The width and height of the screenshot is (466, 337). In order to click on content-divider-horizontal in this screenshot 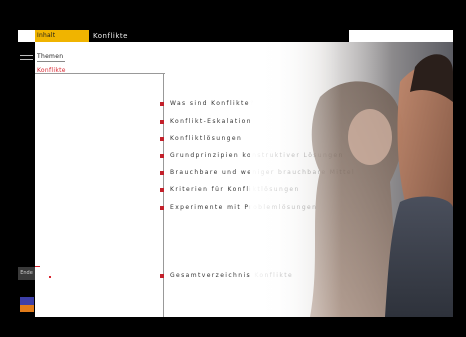, I will do `click(100, 73)`.